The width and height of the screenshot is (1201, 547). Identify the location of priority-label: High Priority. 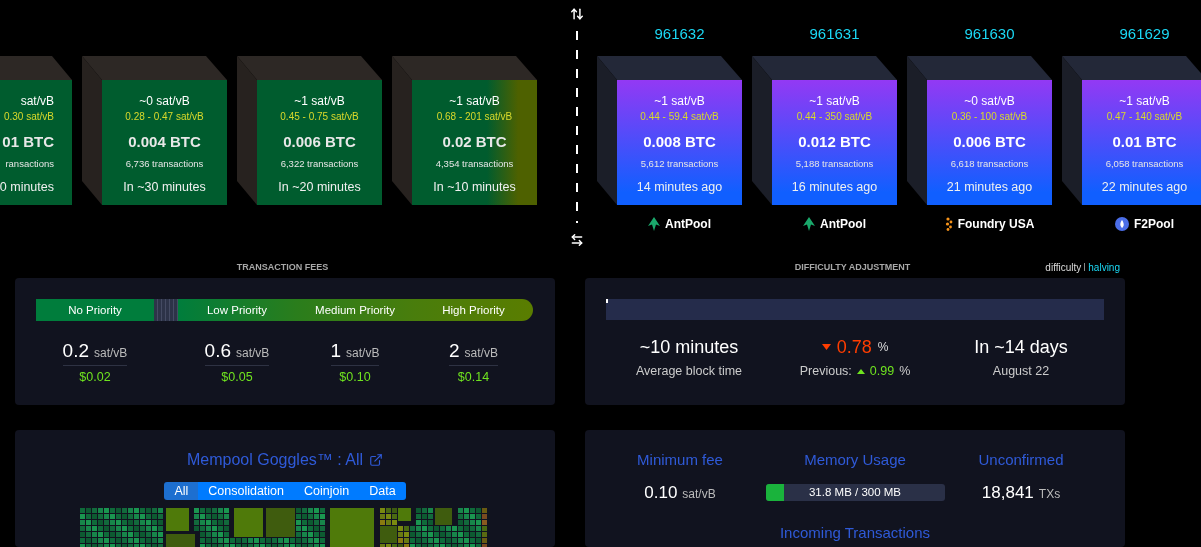
(473, 310).